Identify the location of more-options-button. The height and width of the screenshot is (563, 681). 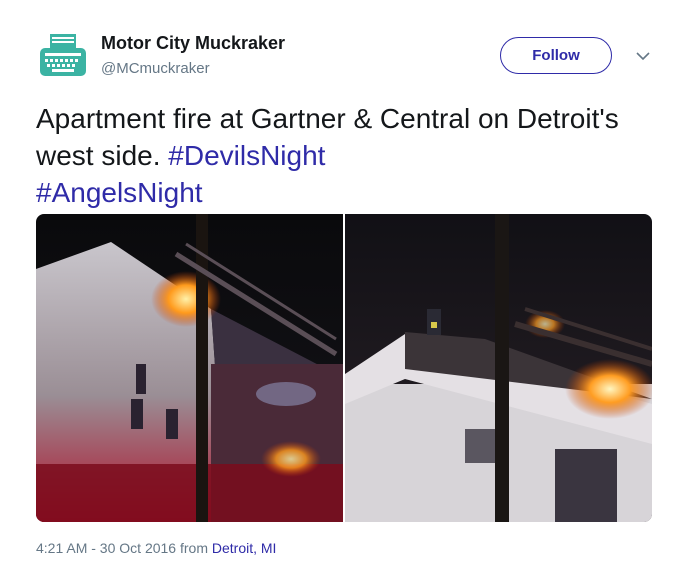
(643, 56).